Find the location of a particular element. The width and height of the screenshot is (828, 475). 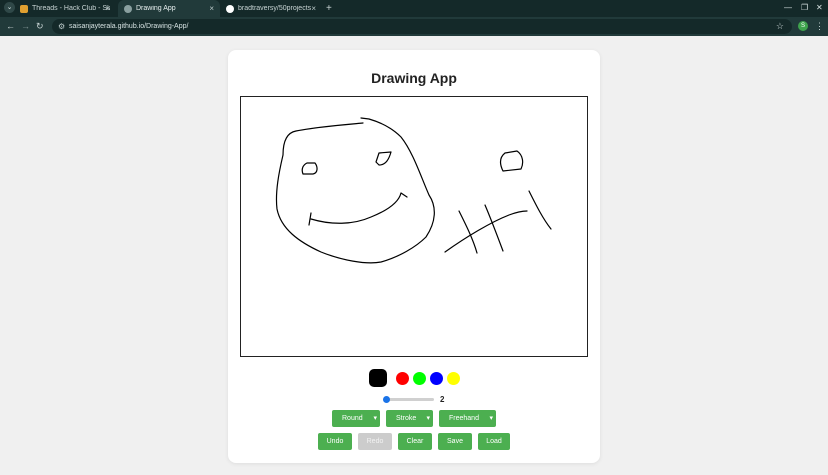

color-swatch-green is located at coordinates (419, 378).